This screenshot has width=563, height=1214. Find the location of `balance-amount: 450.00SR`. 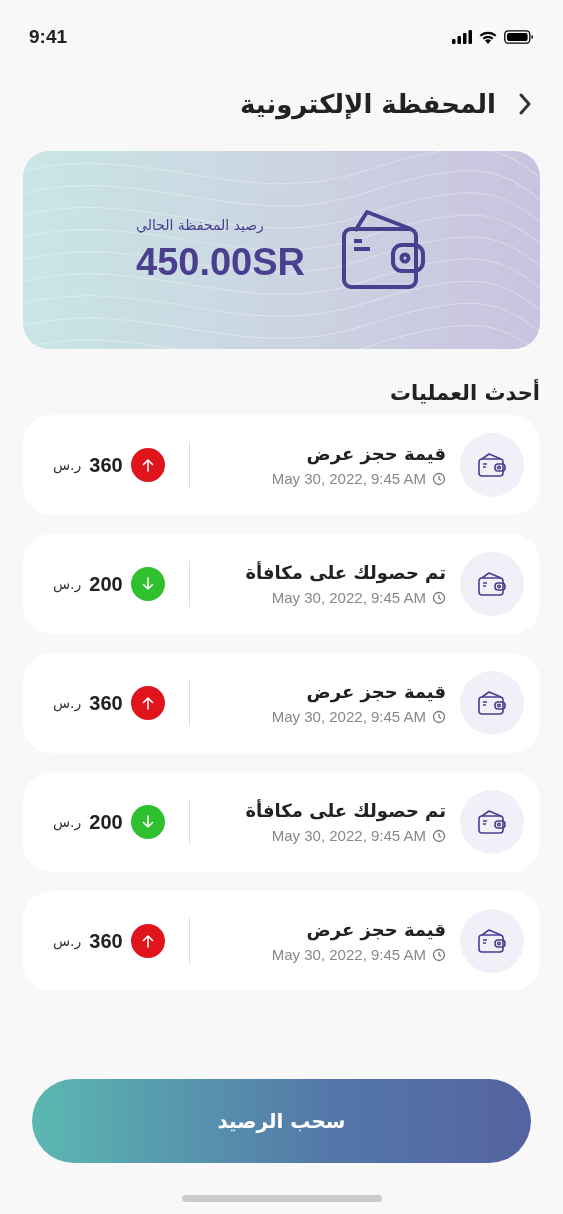

balance-amount: 450.00SR is located at coordinates (220, 262).